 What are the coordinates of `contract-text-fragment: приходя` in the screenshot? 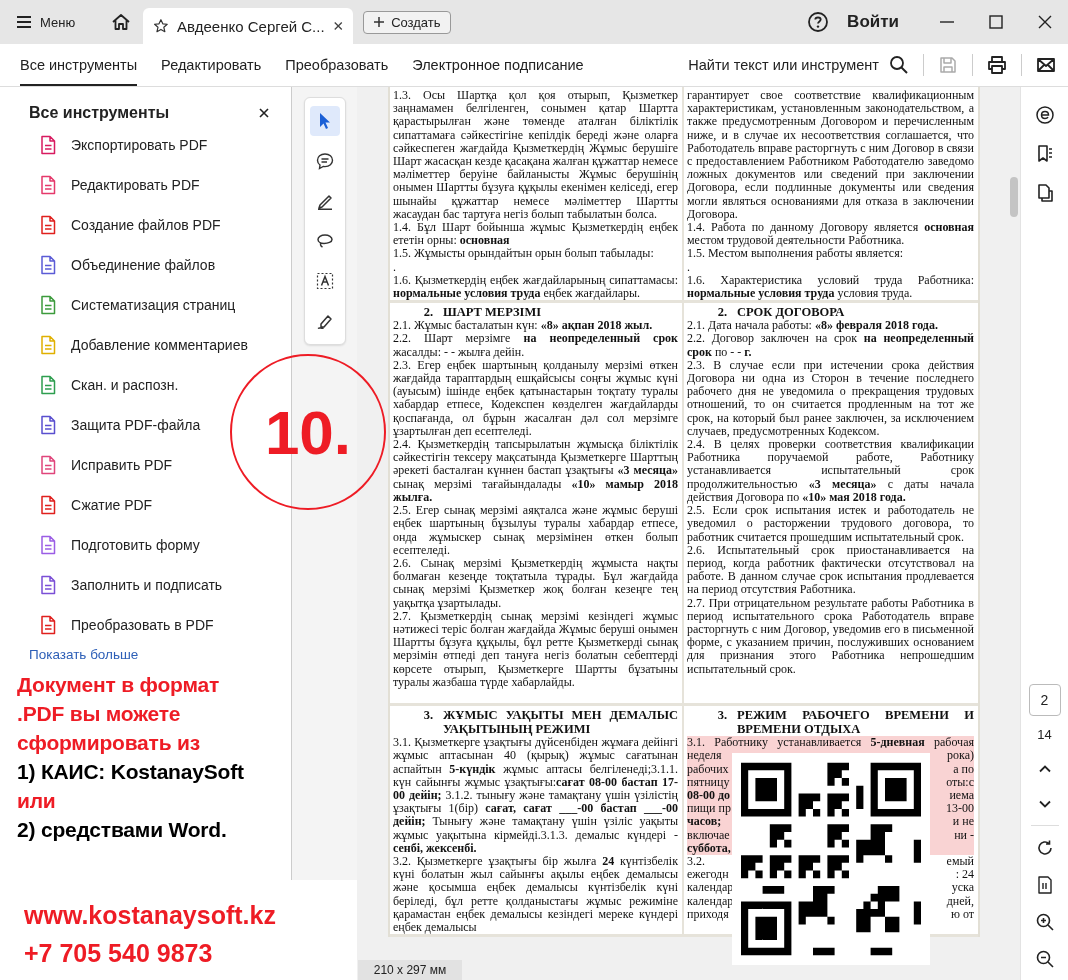 It's located at (708, 914).